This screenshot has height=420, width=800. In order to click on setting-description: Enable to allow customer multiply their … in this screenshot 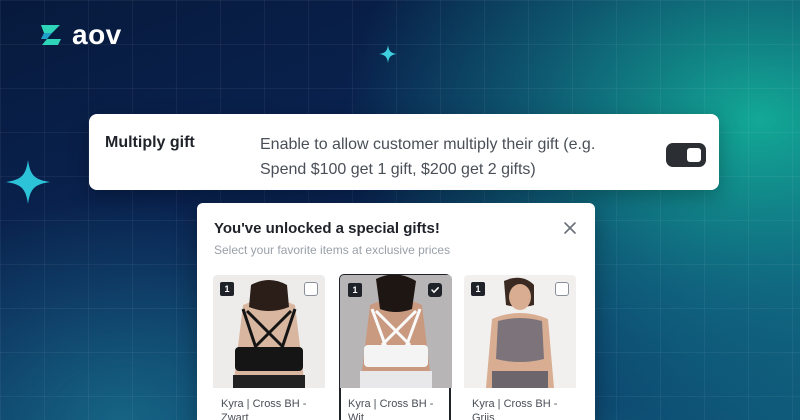, I will do `click(428, 157)`.